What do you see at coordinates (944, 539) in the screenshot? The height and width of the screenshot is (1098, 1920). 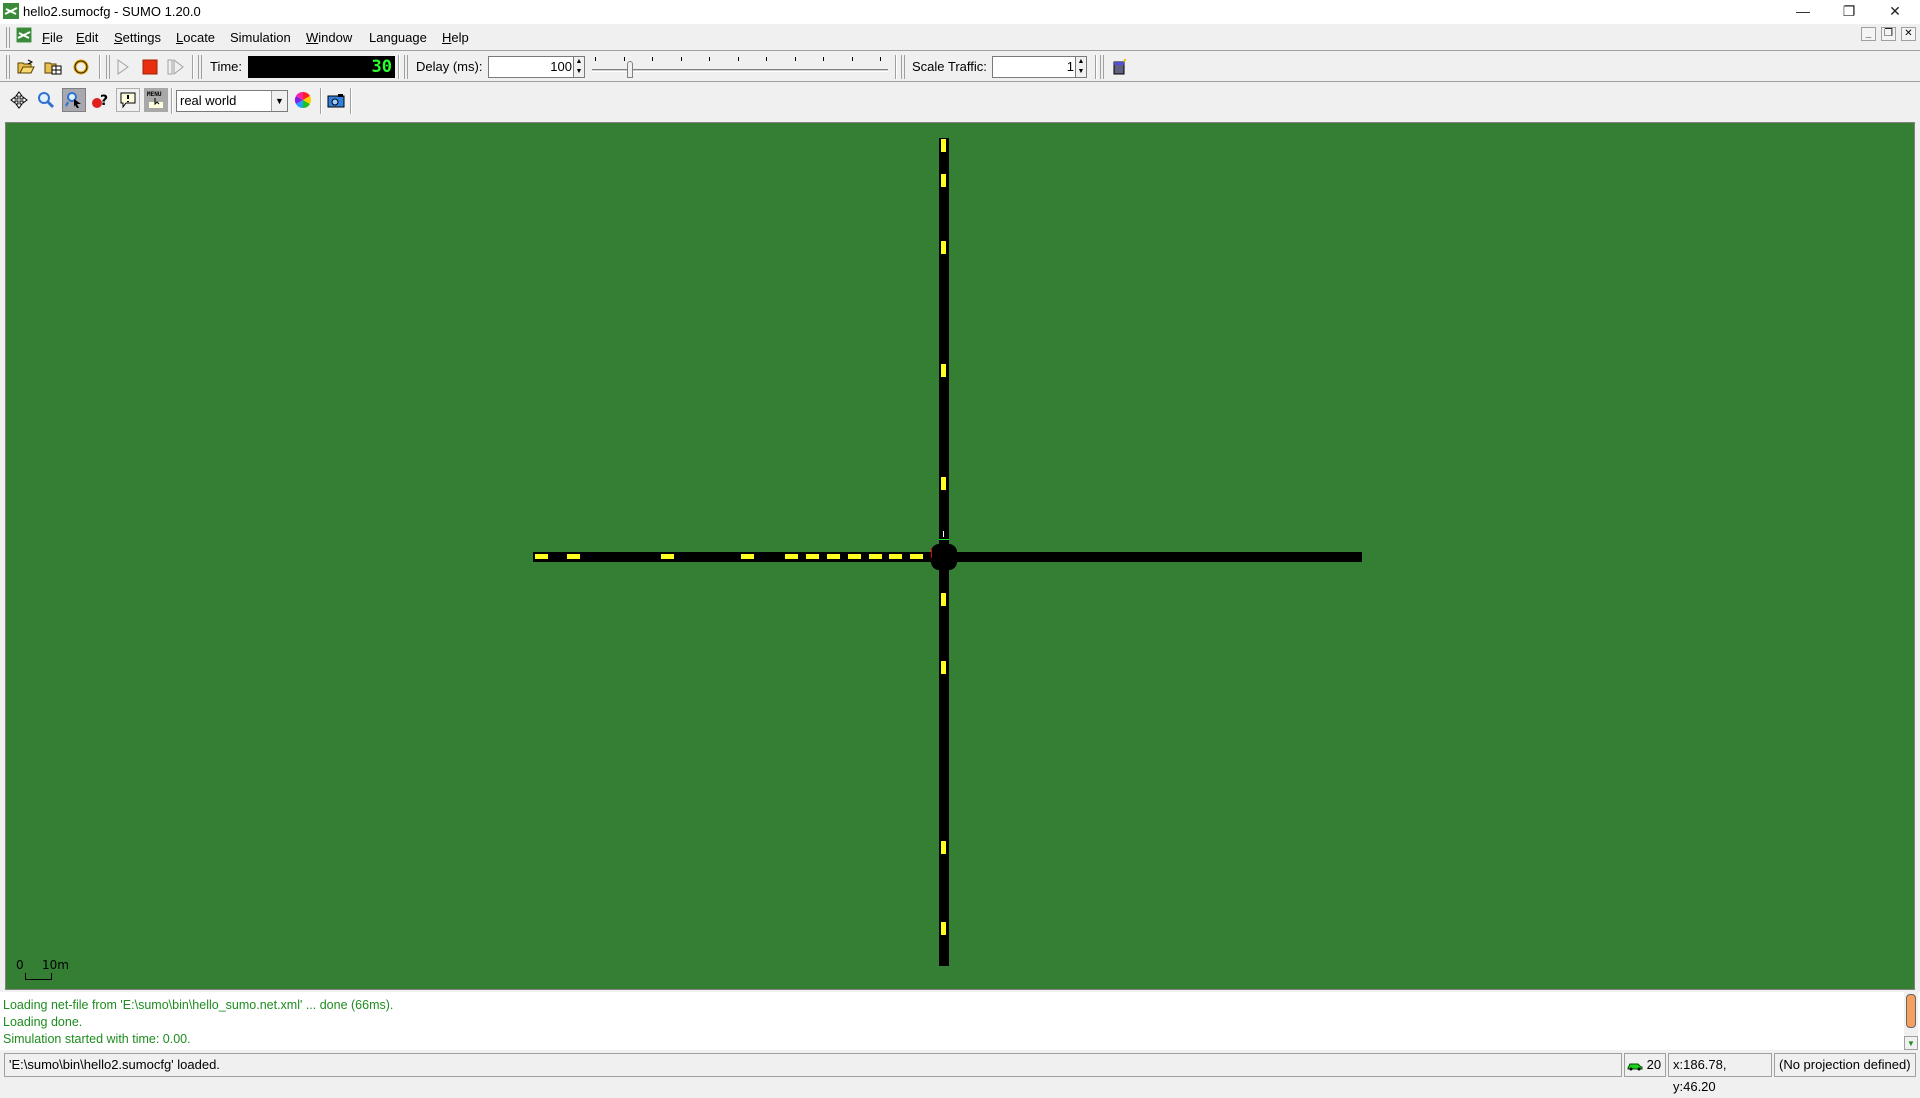 I see `traffic-light-green` at bounding box center [944, 539].